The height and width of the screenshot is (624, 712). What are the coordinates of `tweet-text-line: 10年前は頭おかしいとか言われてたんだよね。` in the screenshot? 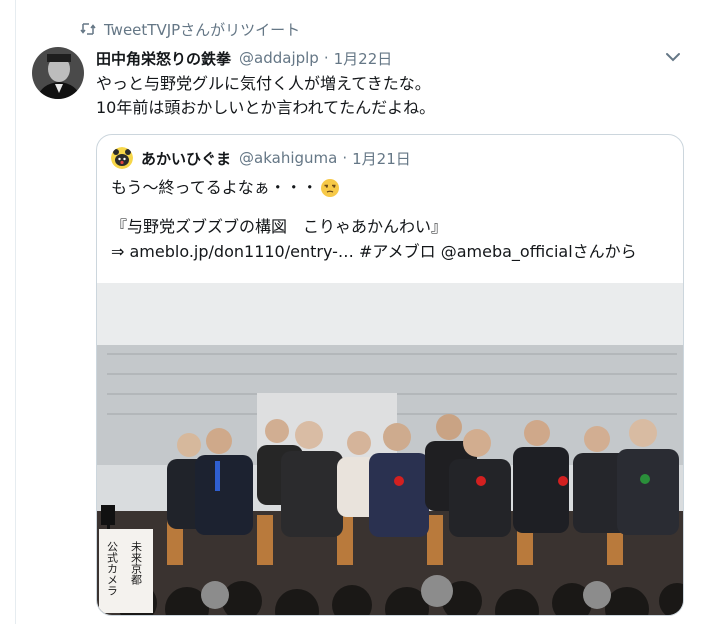 It's located at (266, 107).